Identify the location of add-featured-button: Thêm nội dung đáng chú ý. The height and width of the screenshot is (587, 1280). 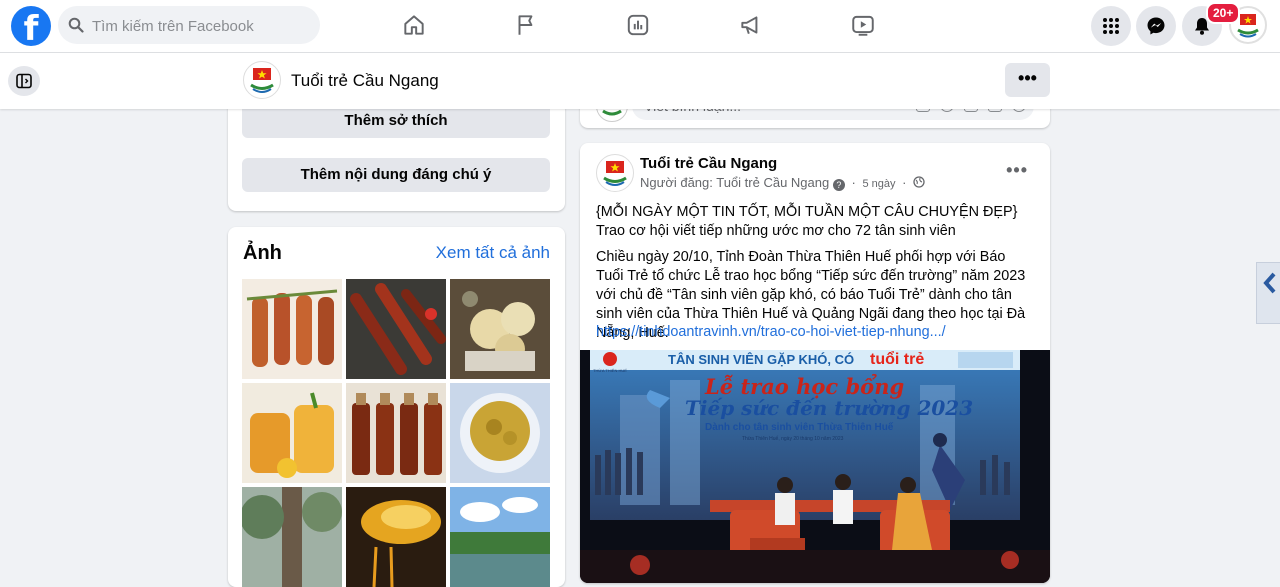
(396, 175).